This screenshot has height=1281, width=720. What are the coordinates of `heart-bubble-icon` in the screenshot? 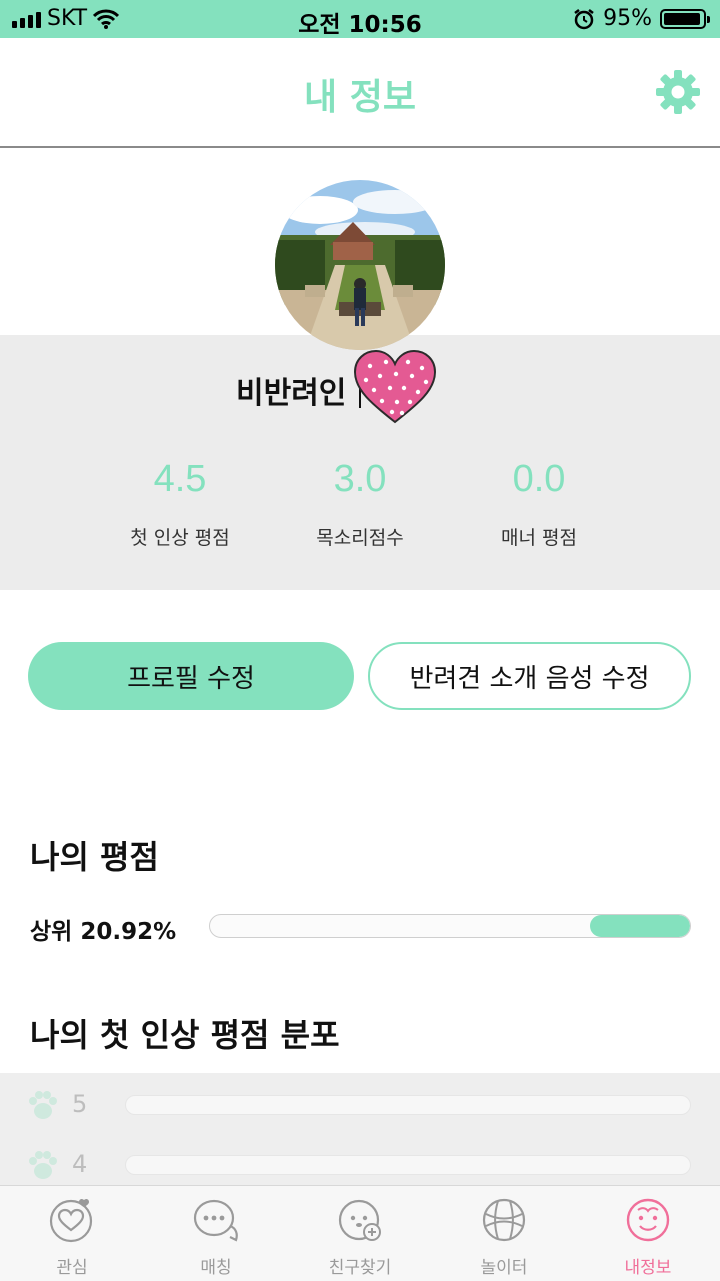 It's located at (71, 1220).